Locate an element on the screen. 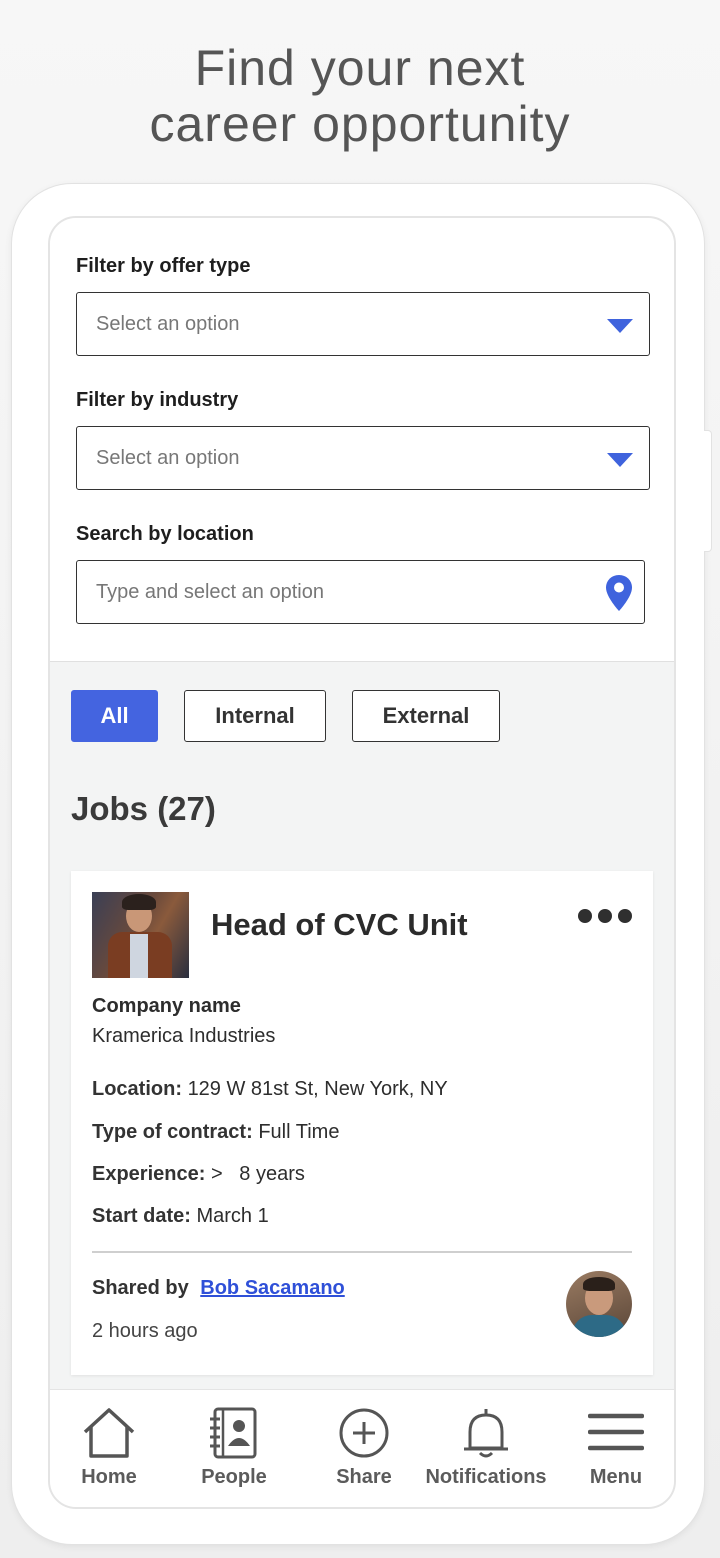 Image resolution: width=720 pixels, height=1558 pixels. home-icon is located at coordinates (109, 1433).